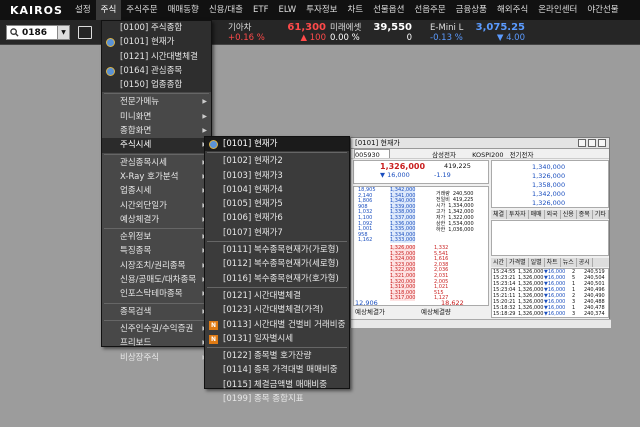 The height and width of the screenshot is (427, 640). I want to click on submenu-item: 종목검색▶, so click(156, 312).